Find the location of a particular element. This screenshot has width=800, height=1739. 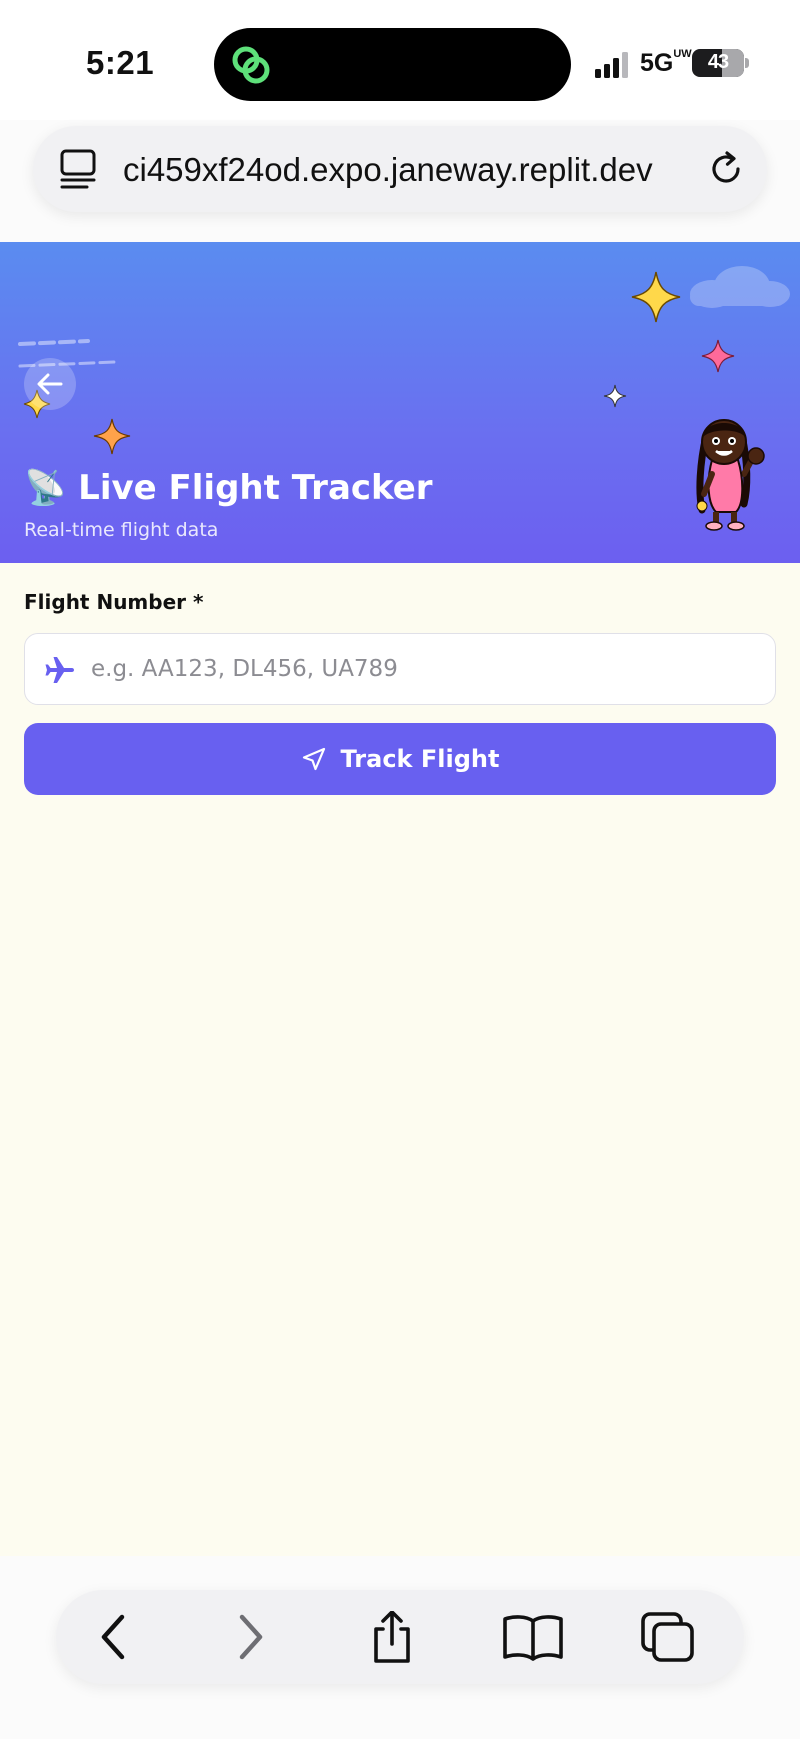

page-title: 📡 Live Flight Tracker is located at coordinates (228, 488).